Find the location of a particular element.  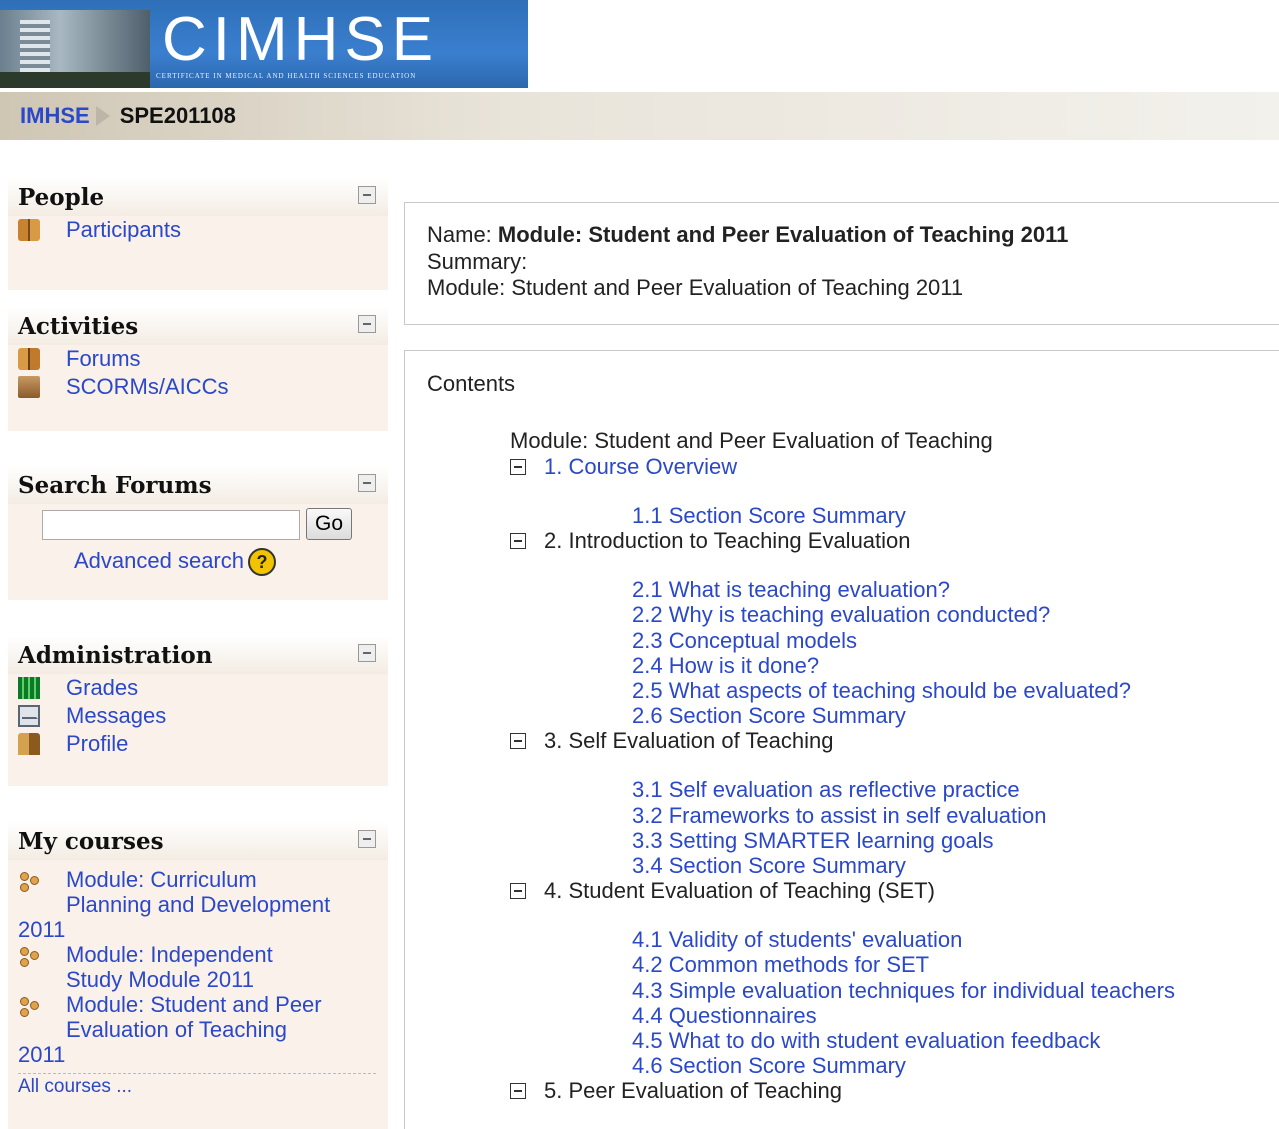

participants-link: Participants is located at coordinates (123, 229).